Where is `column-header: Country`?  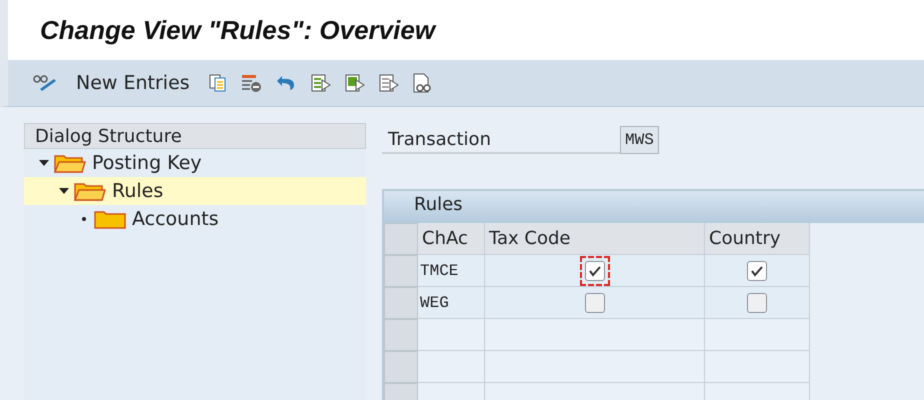
column-header: Country is located at coordinates (757, 239).